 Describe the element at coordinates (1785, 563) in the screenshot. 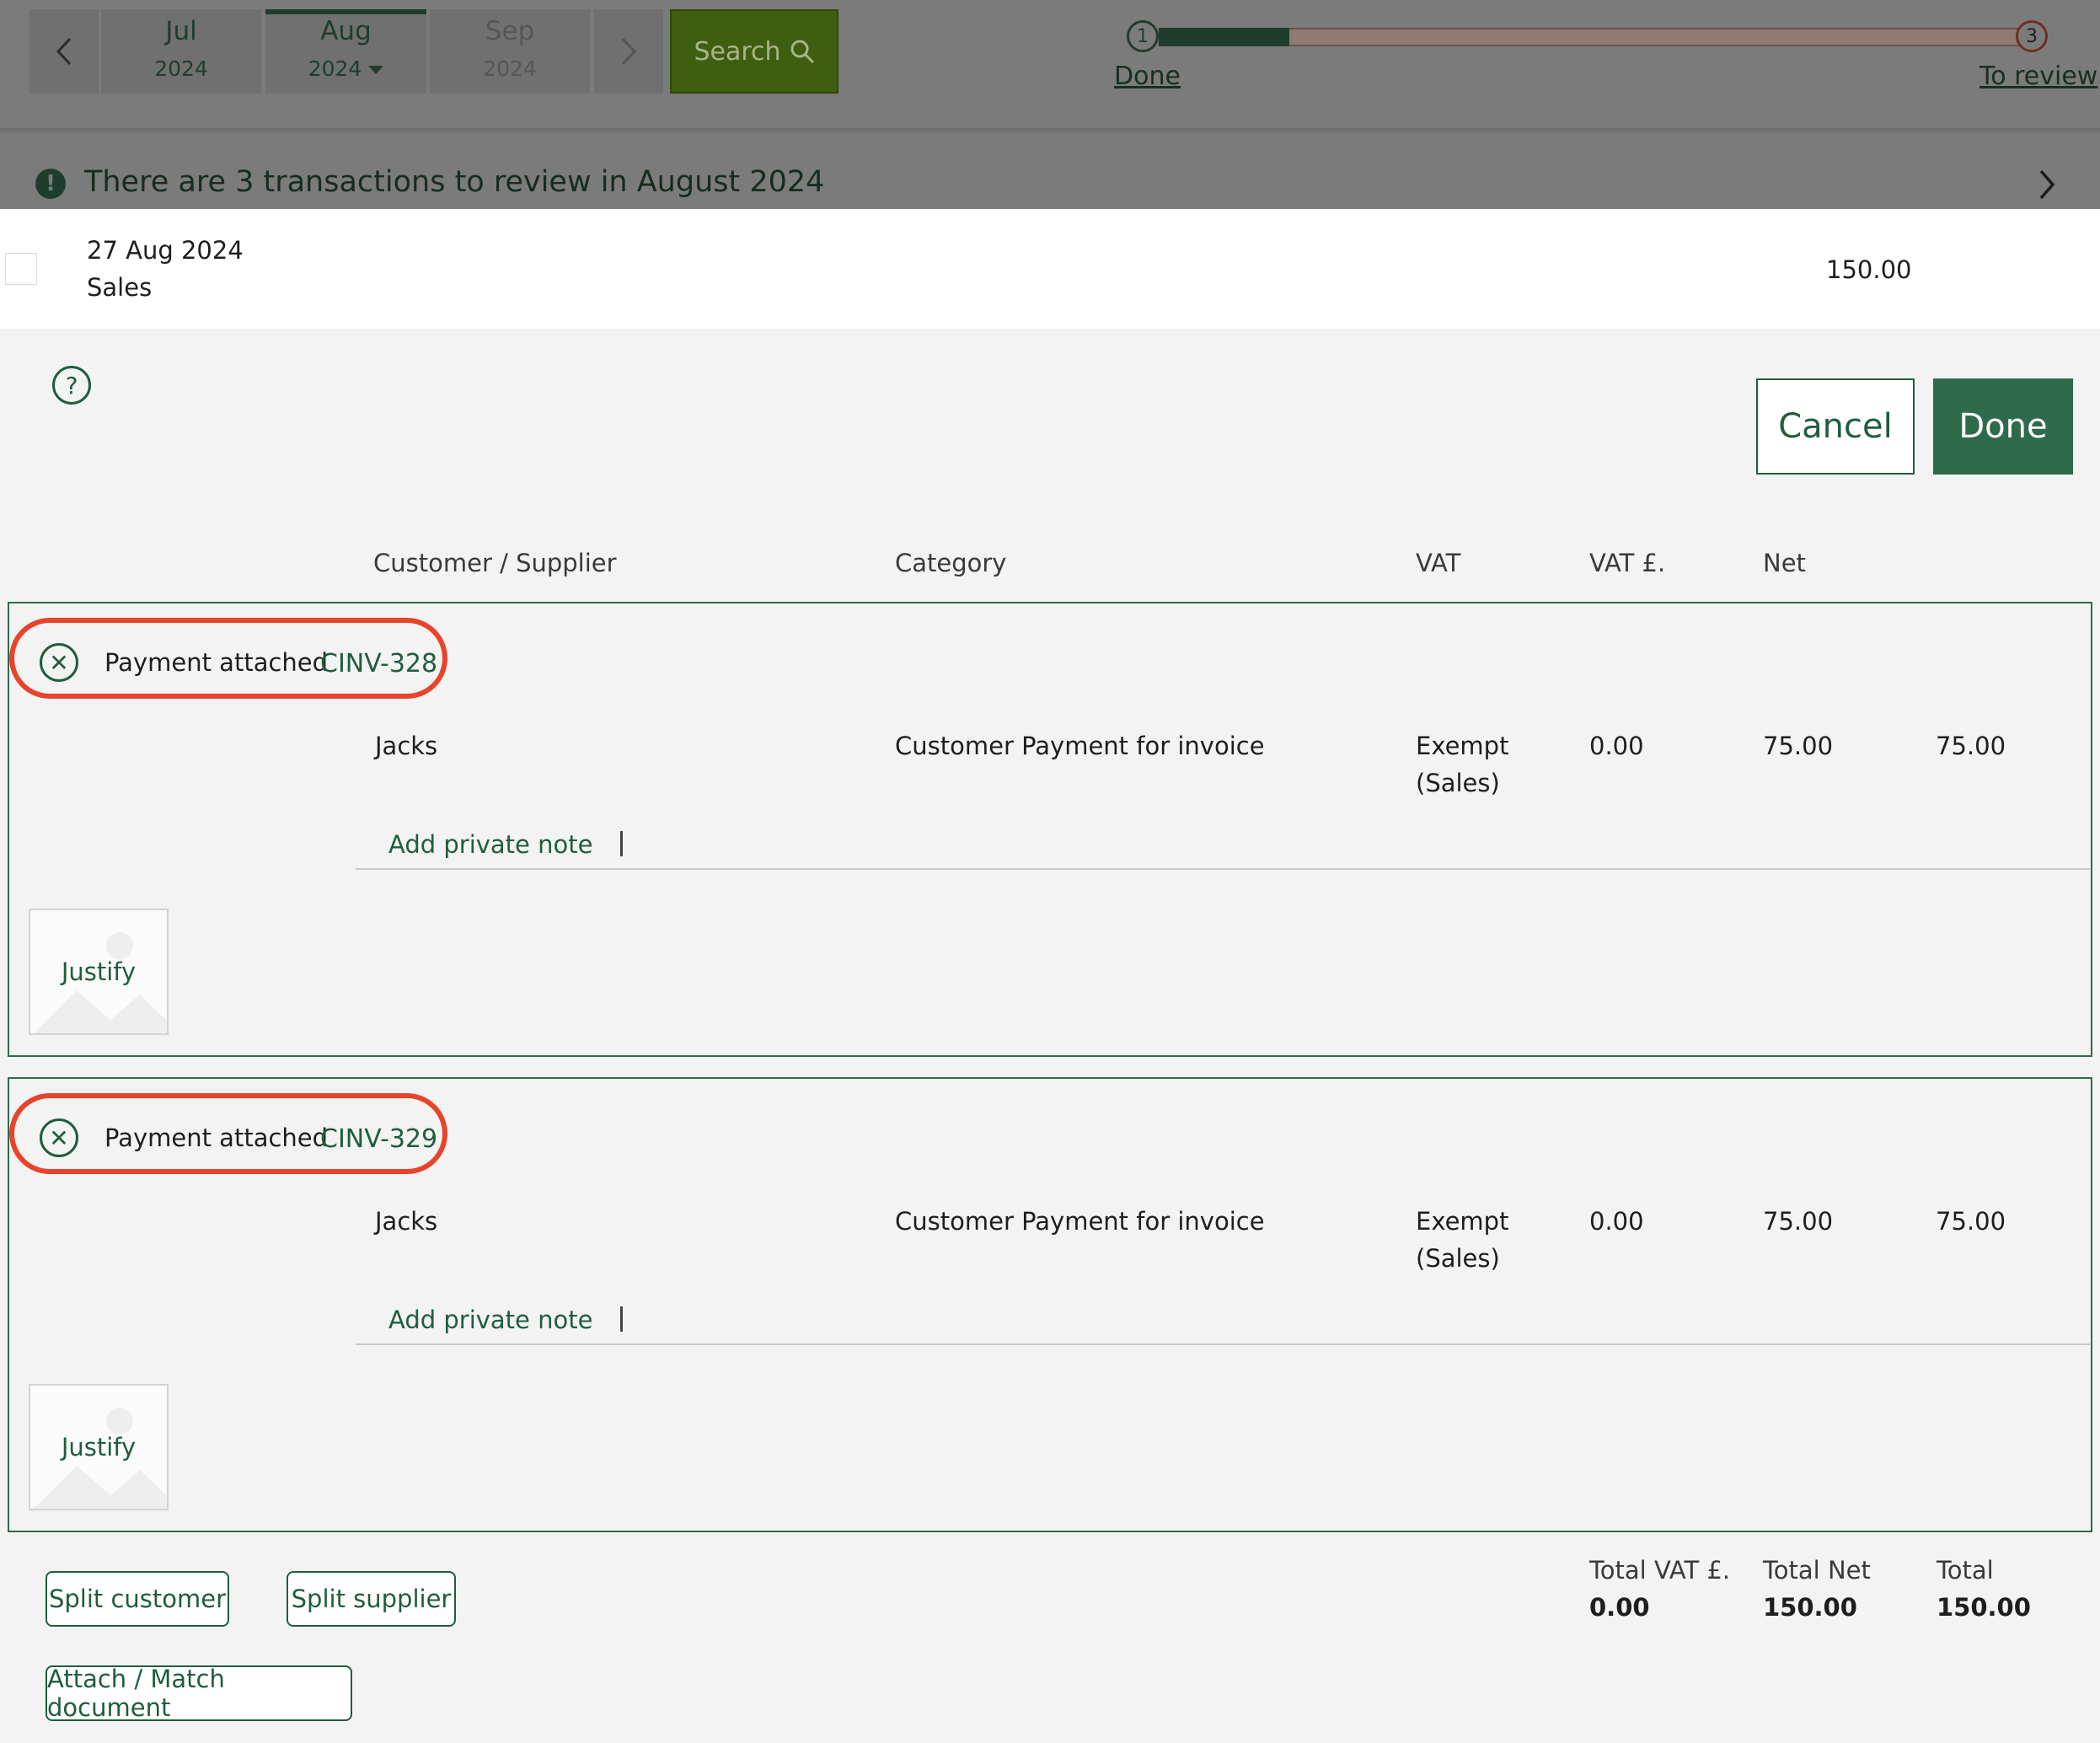

I see `column-header-net: Net` at that location.